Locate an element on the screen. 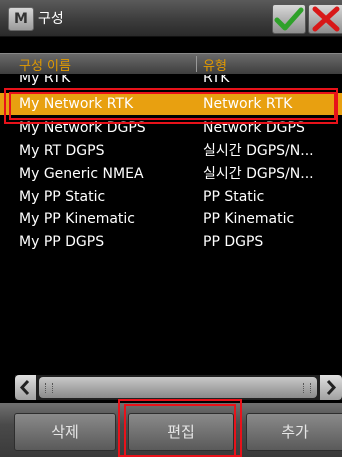 The height and width of the screenshot is (457, 342). list-item-name: My RT DGPS is located at coordinates (62, 151).